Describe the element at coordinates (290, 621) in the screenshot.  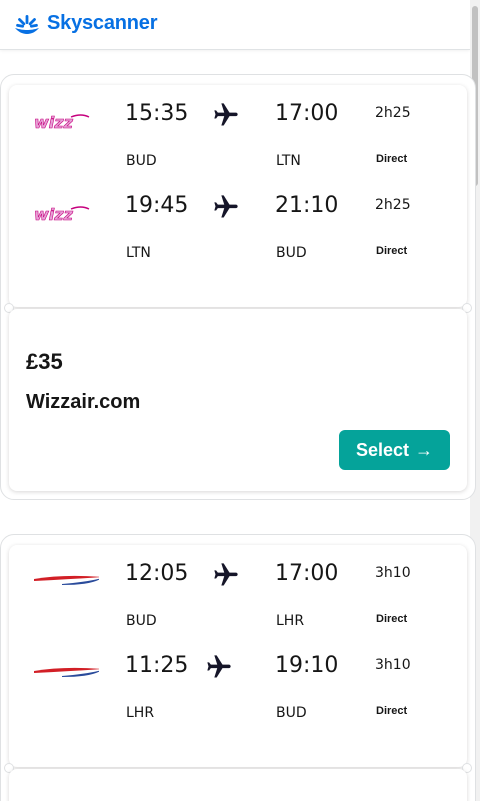
I see `arrival-airport: LHR` at that location.